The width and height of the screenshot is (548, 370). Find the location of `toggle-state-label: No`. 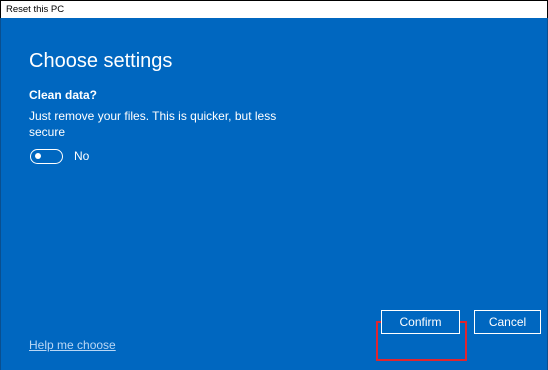

toggle-state-label: No is located at coordinates (82, 156).